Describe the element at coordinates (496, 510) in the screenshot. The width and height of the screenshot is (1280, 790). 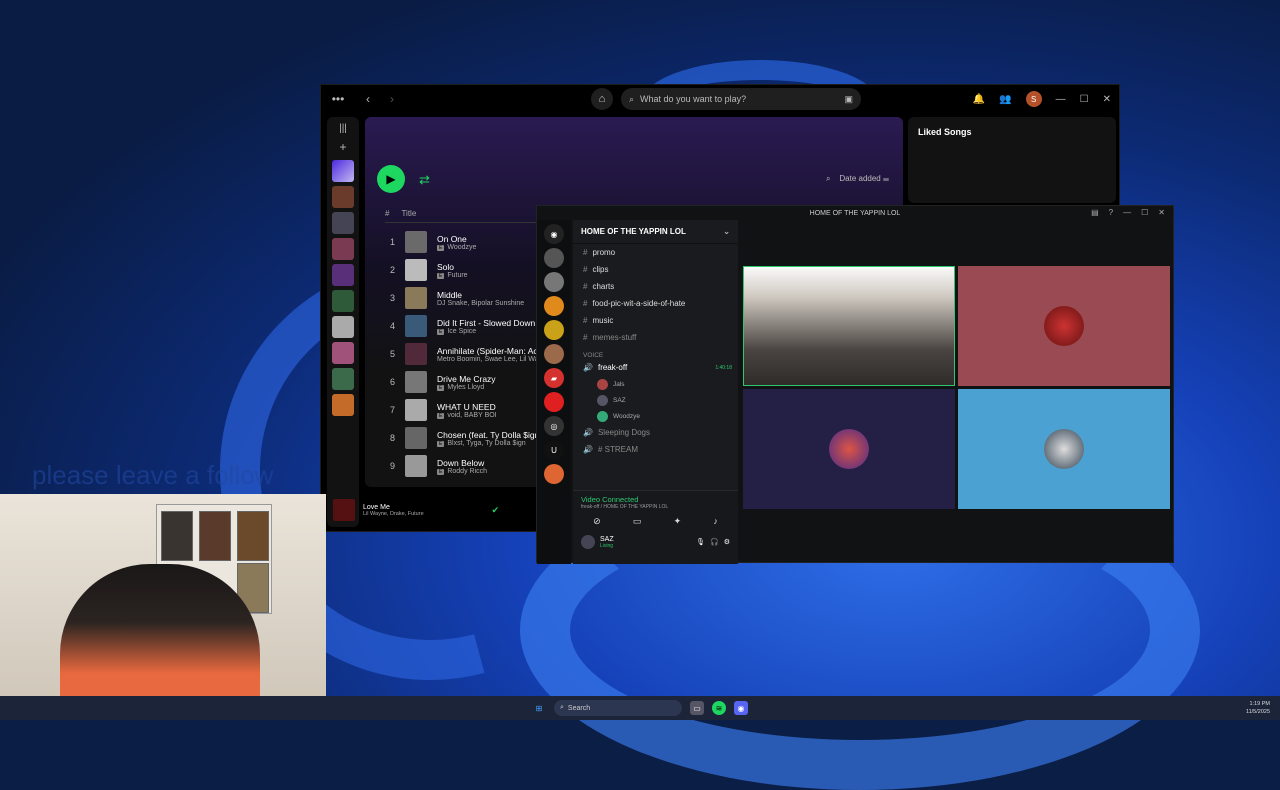
I see `liked-check-icon: ✔` at that location.